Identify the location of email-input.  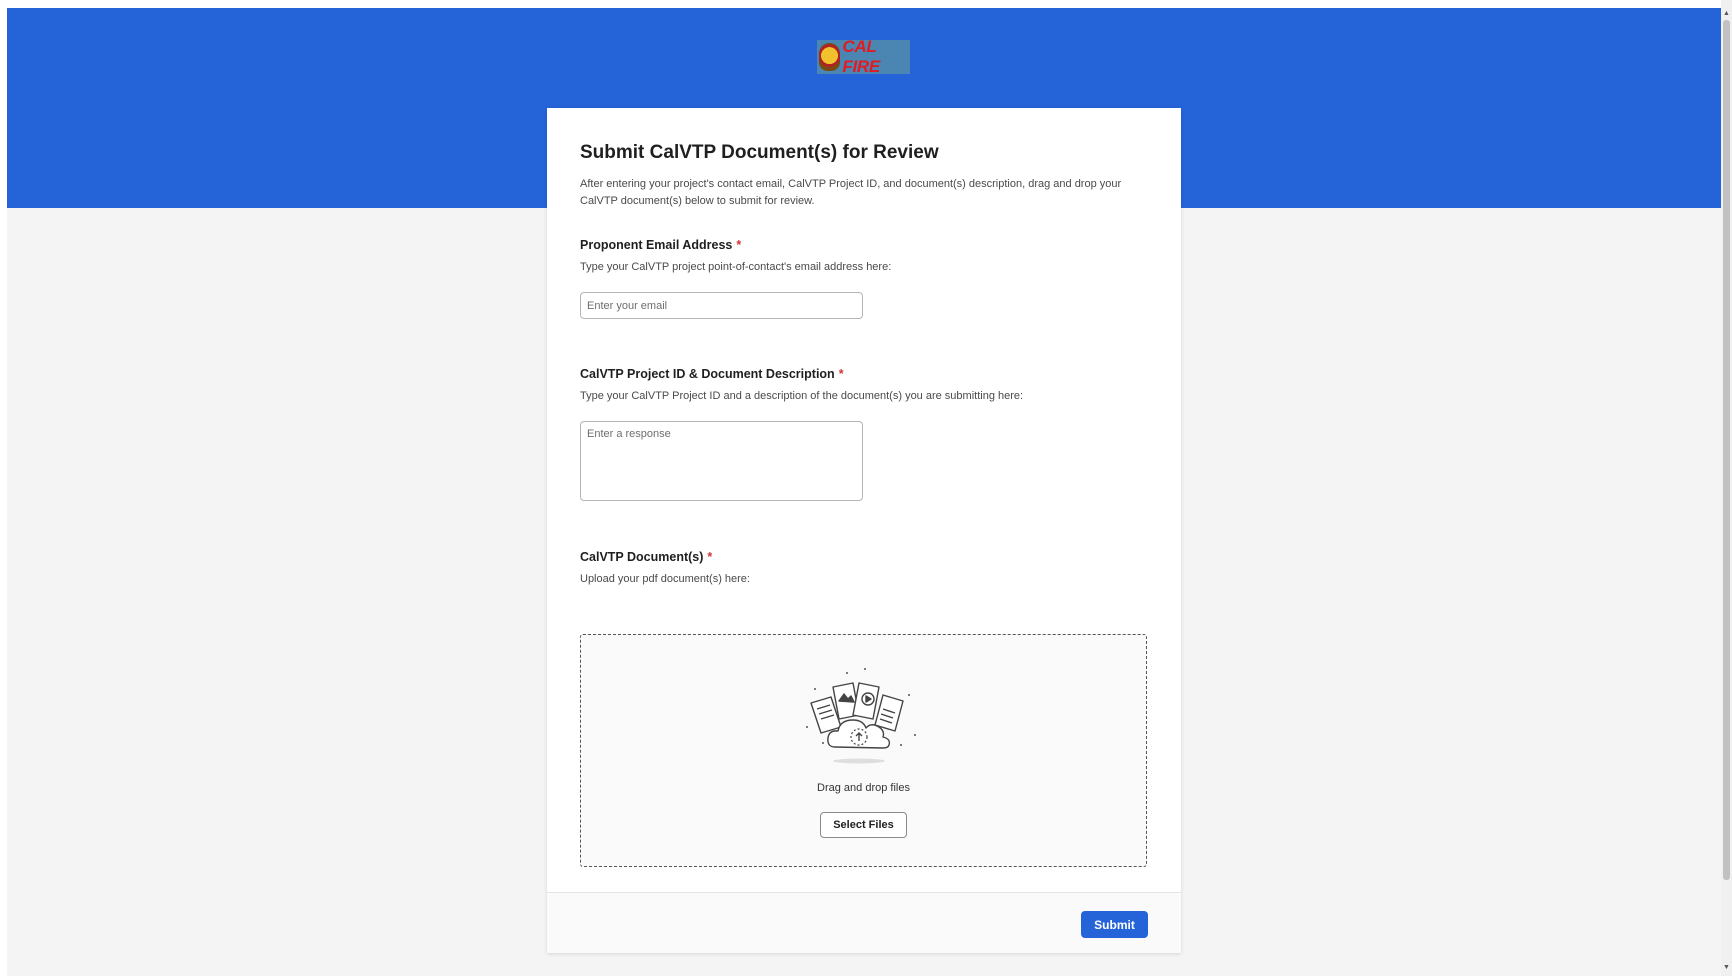
(721, 305).